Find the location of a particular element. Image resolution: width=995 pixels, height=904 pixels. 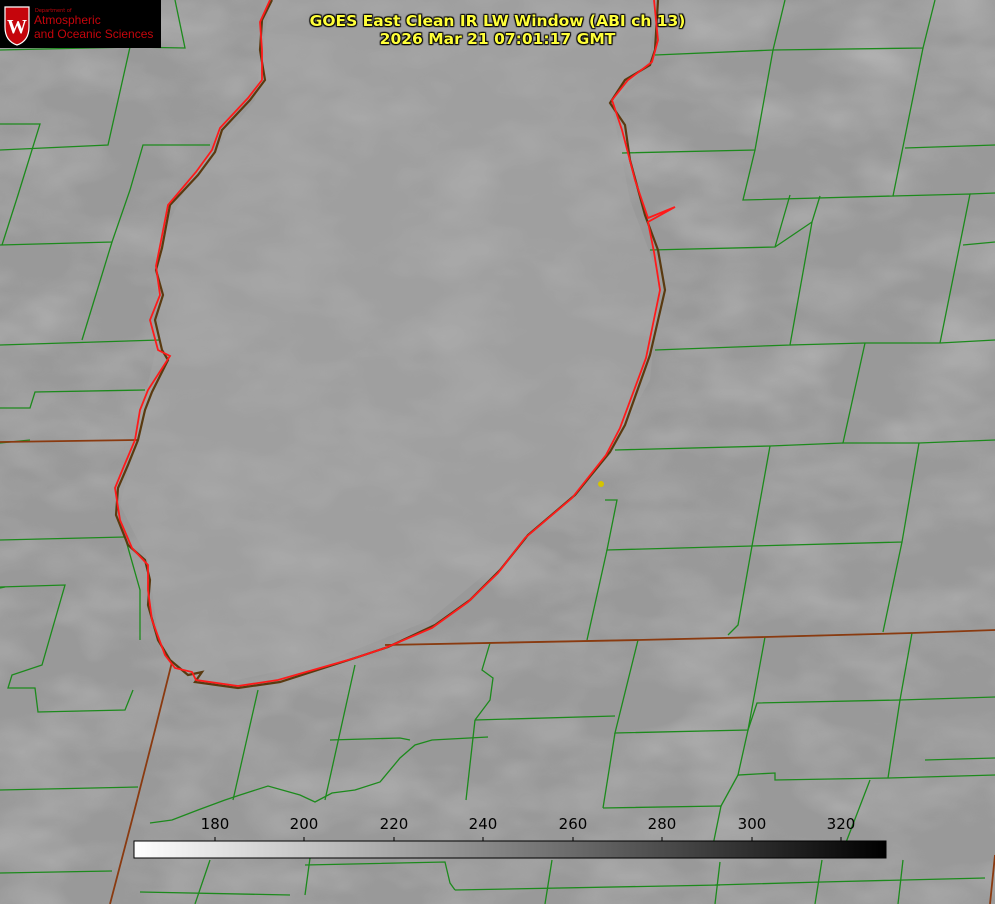

point-marker is located at coordinates (601, 484).